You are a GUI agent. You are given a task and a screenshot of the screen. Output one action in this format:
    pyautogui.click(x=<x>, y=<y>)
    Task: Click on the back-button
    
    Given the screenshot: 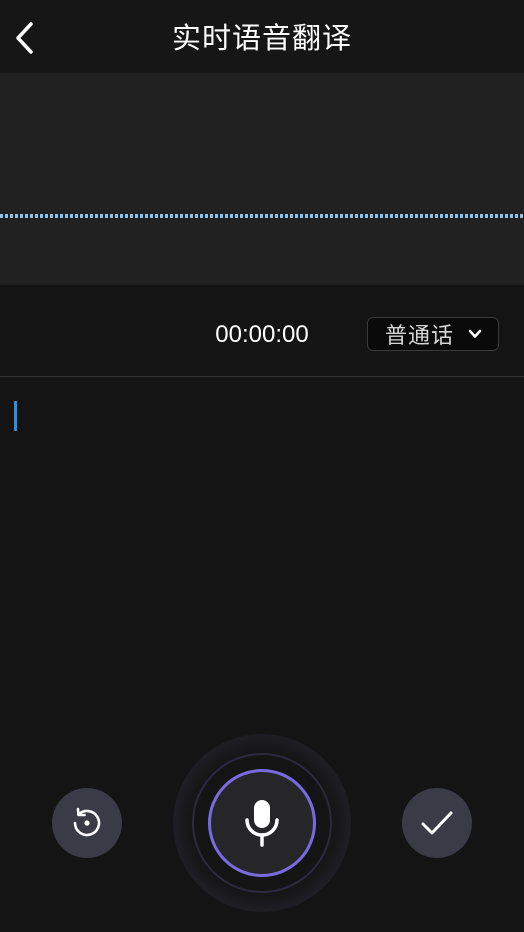 What is the action you would take?
    pyautogui.click(x=24, y=38)
    